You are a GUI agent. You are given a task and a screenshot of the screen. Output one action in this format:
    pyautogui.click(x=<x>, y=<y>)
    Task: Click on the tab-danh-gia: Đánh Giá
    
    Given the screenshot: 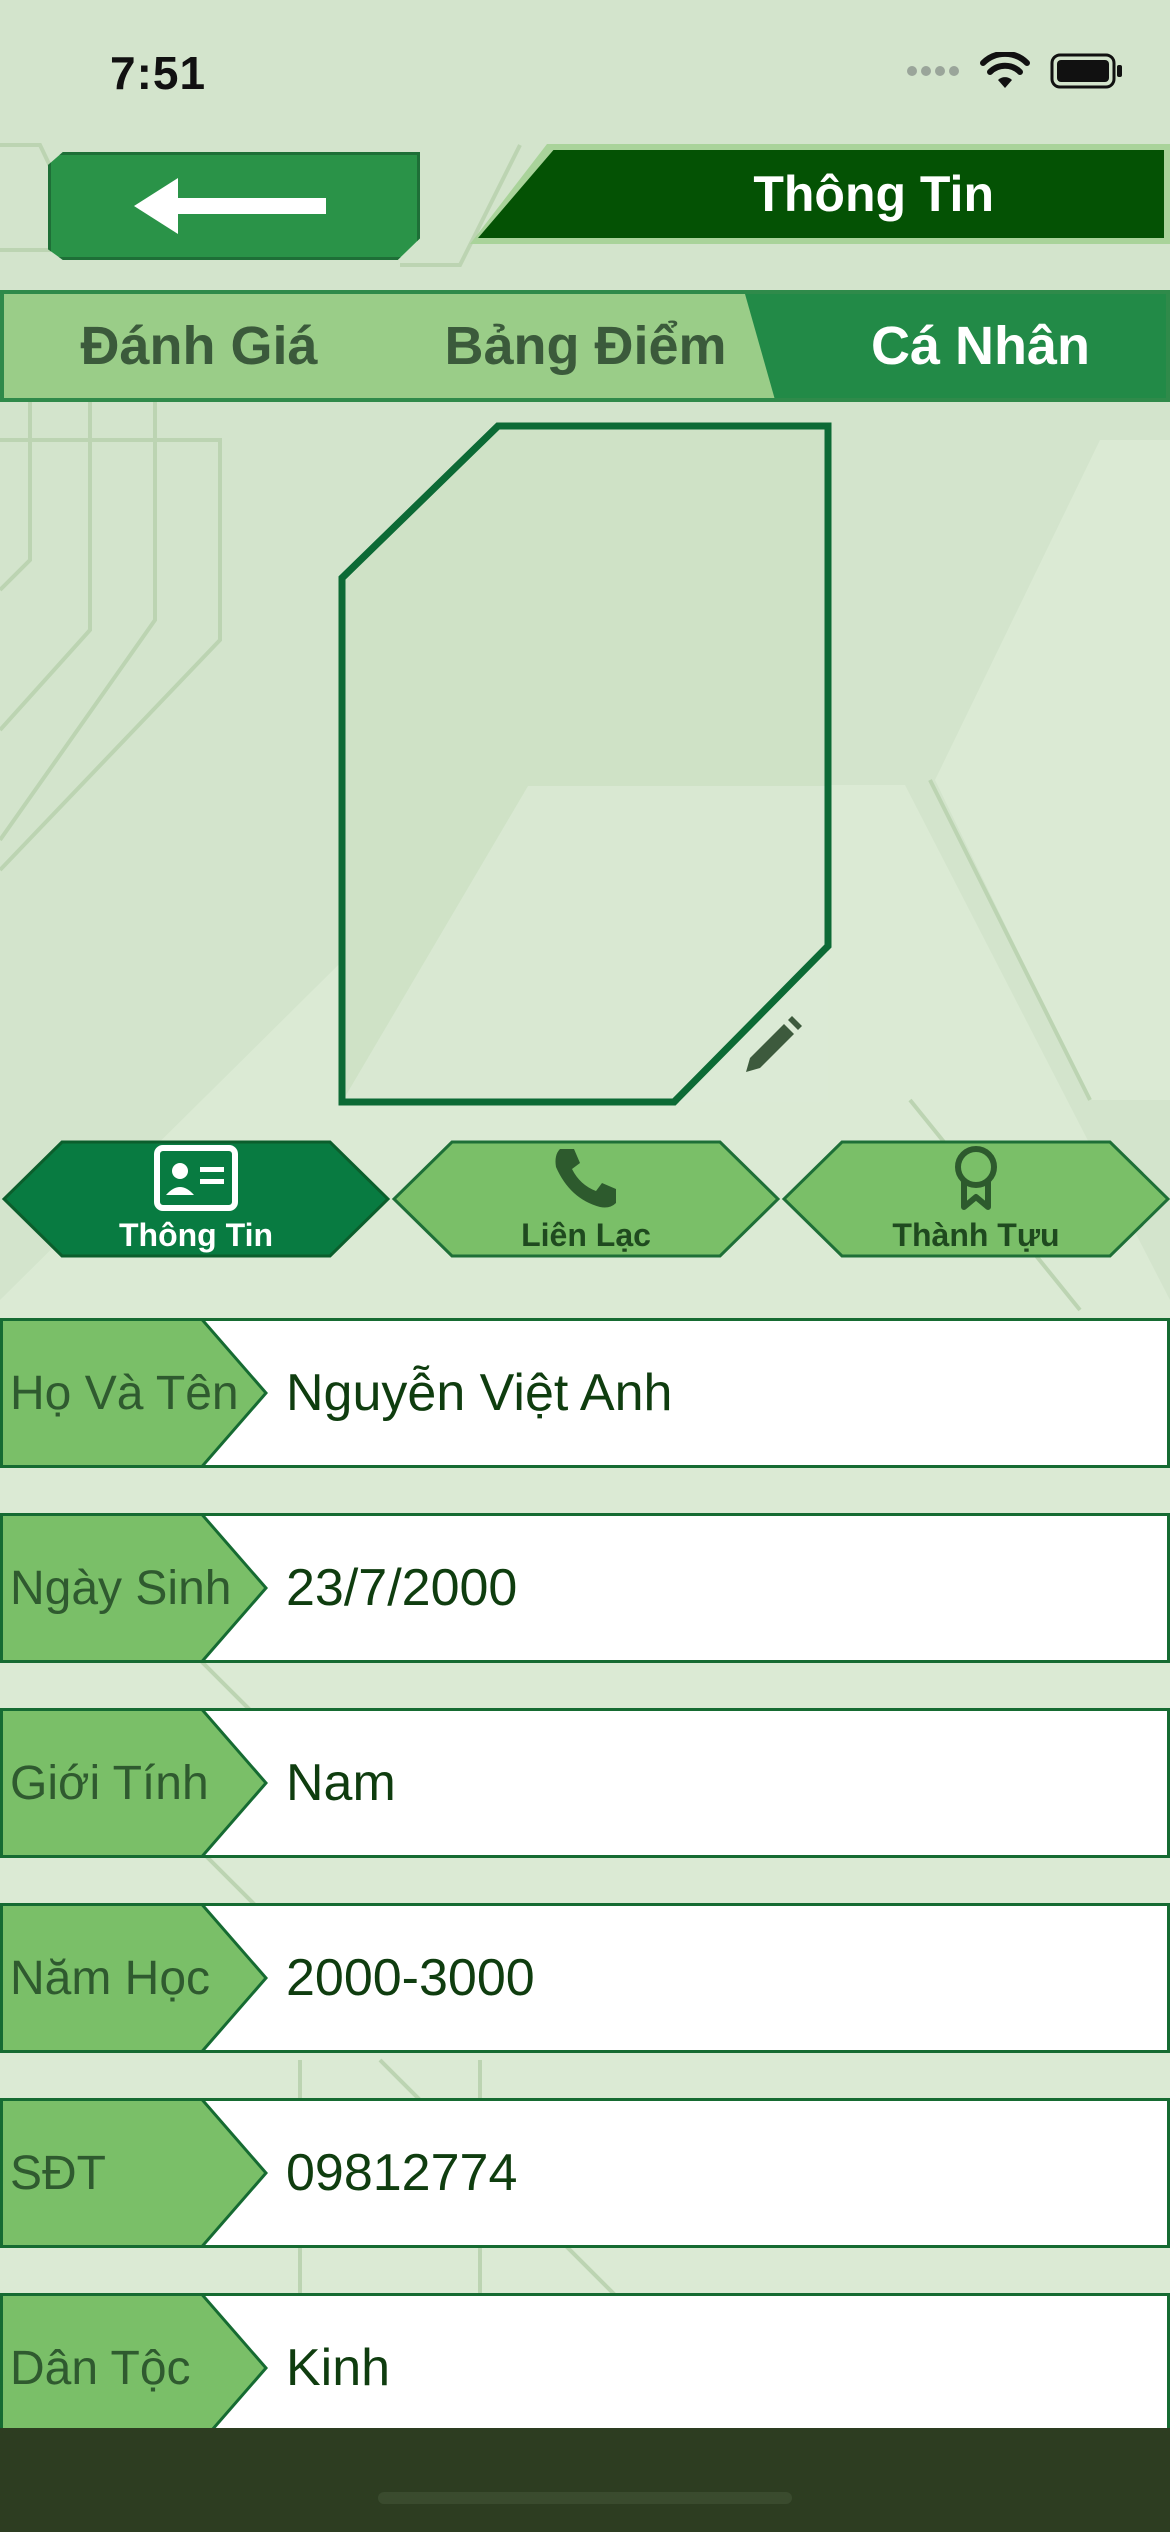 What is the action you would take?
    pyautogui.click(x=214, y=346)
    